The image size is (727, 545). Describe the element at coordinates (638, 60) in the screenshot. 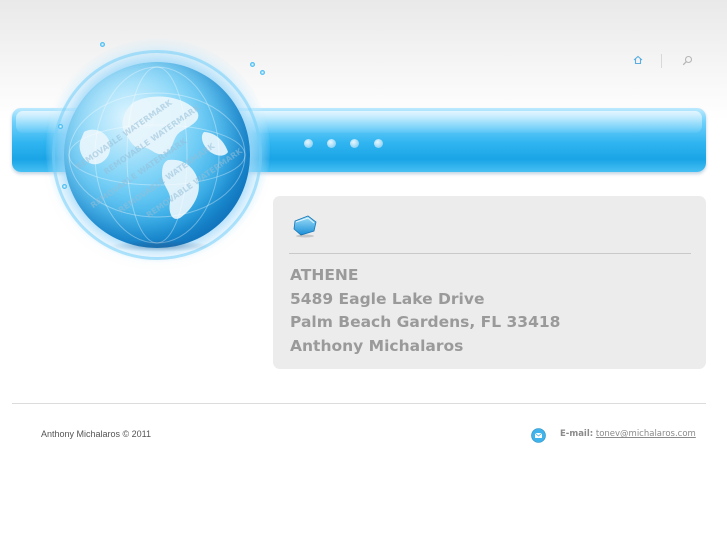

I see `home-icon` at that location.